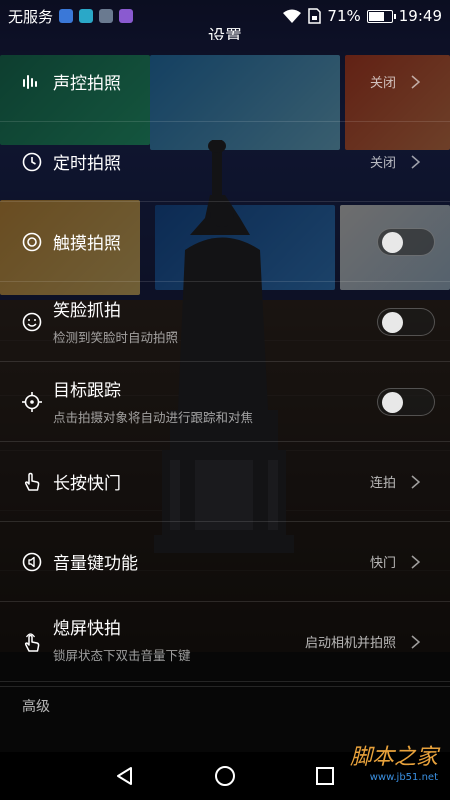  I want to click on setting-value: 启动相机并拍照, so click(350, 643).